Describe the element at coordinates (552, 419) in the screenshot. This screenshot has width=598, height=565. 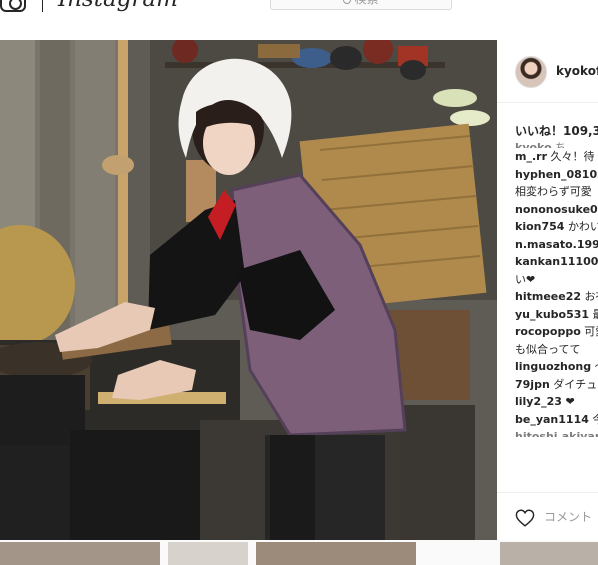
I see `comment-username: be_yan1114` at that location.